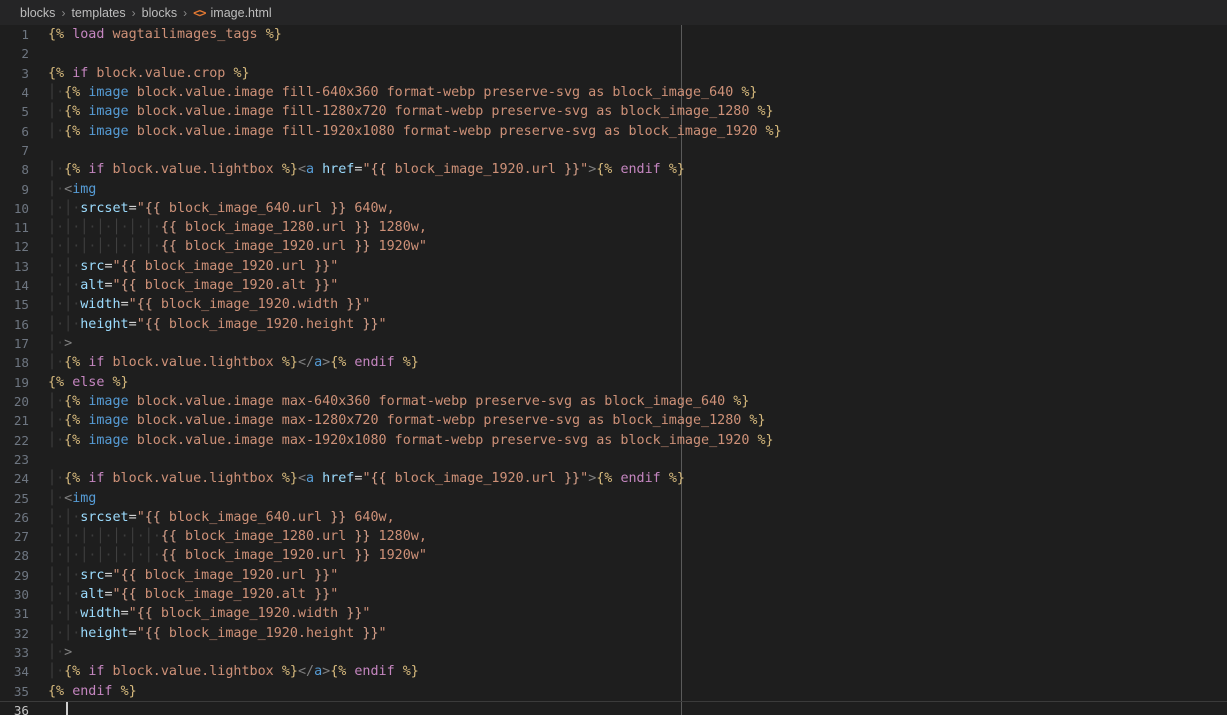 Image resolution: width=1227 pixels, height=715 pixels. What do you see at coordinates (637, 189) in the screenshot?
I see `code-text-9: │·<img` at bounding box center [637, 189].